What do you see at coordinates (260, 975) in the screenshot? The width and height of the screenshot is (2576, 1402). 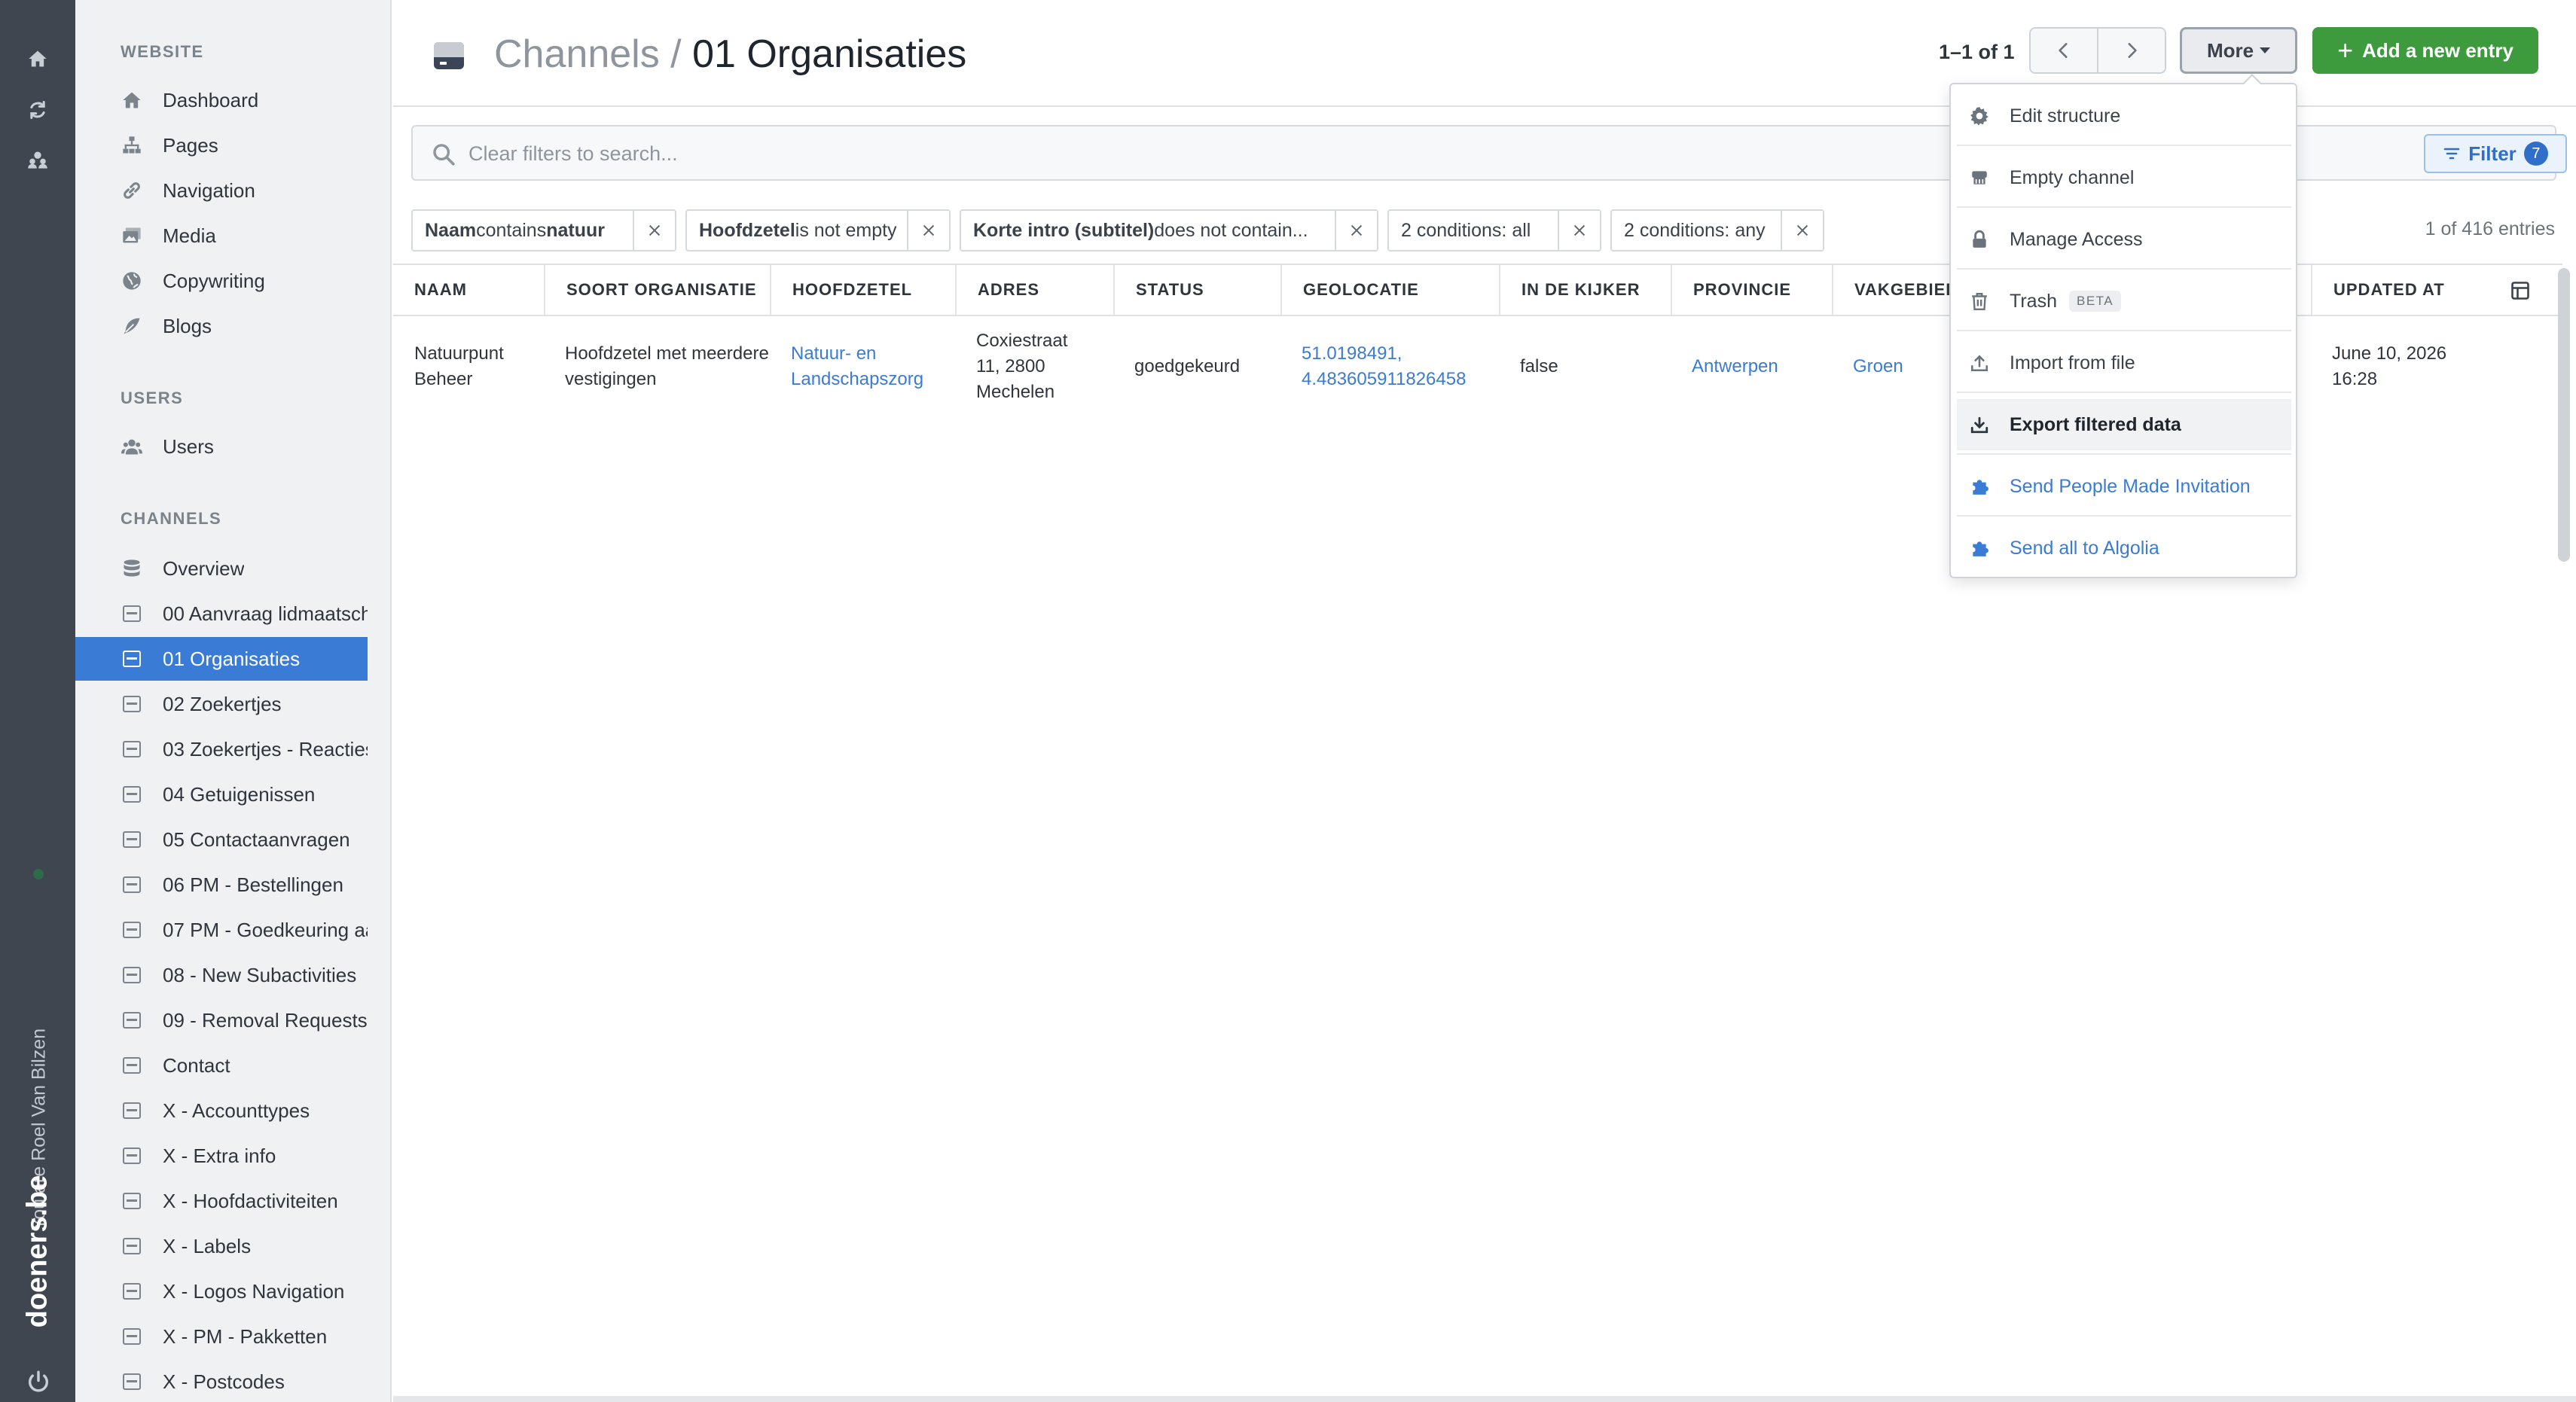 I see `sidebar-item-label: 08 - New Subactivities` at bounding box center [260, 975].